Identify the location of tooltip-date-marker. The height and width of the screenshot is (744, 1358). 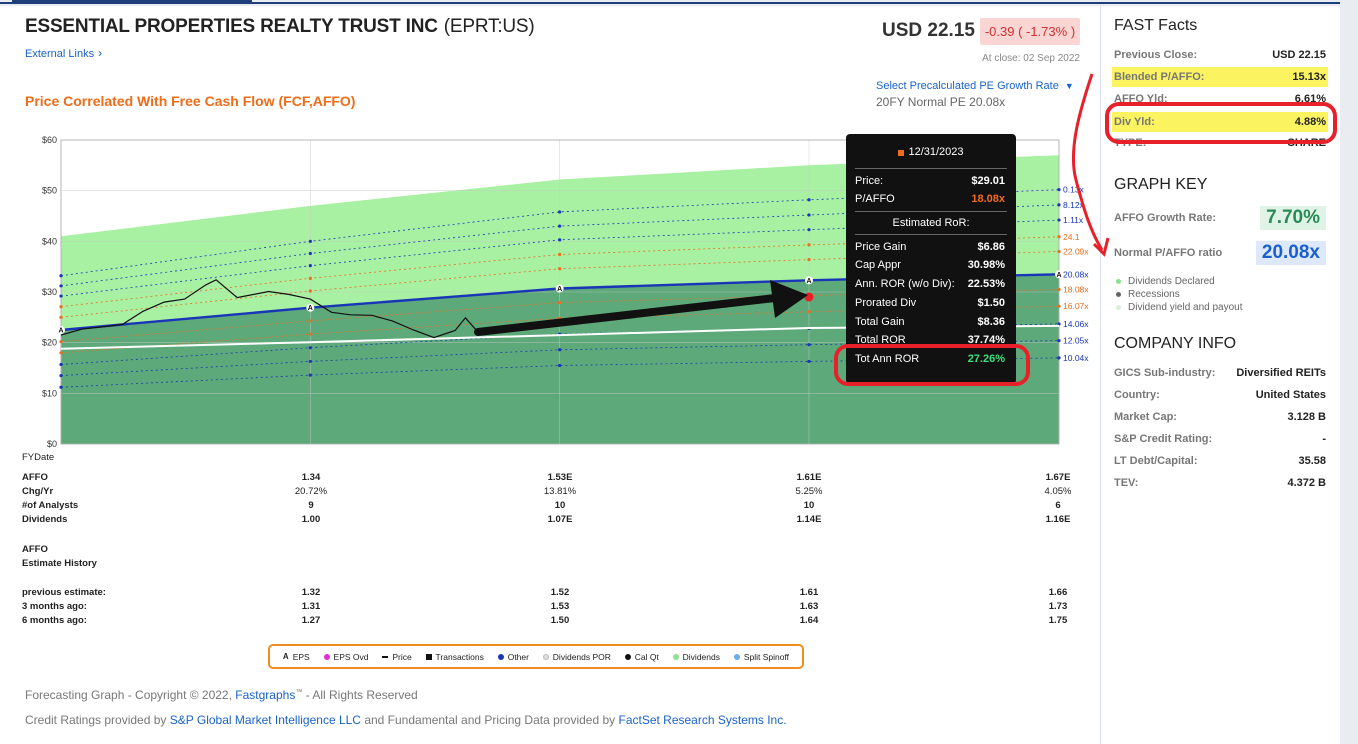
(901, 153).